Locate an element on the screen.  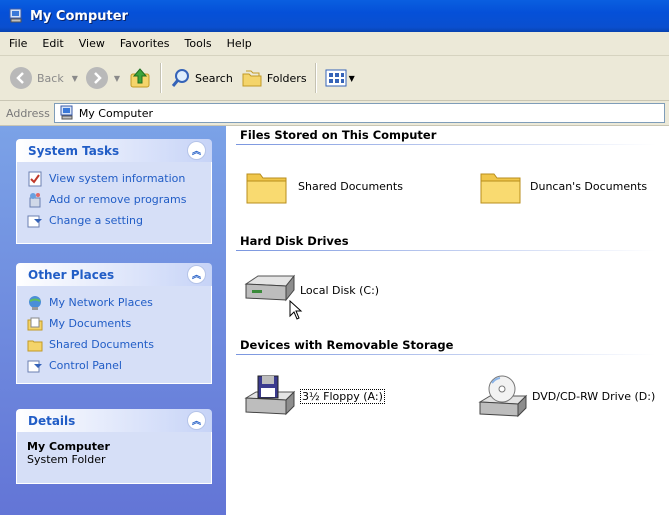
place-control-panel: Control Panel is located at coordinates (119, 365).